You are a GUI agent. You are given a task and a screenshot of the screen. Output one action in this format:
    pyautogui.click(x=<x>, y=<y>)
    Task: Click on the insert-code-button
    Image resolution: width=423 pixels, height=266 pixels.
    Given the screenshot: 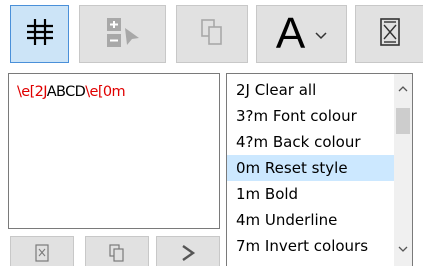 What is the action you would take?
    pyautogui.click(x=188, y=251)
    